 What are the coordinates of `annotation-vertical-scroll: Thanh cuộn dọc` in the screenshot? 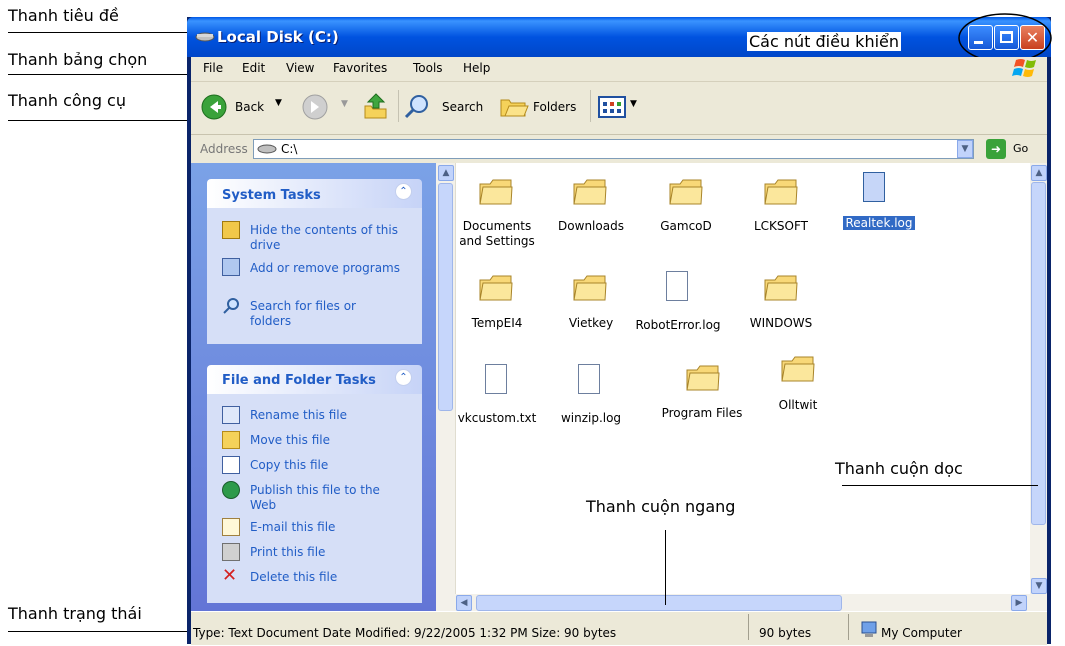 It's located at (899, 468).